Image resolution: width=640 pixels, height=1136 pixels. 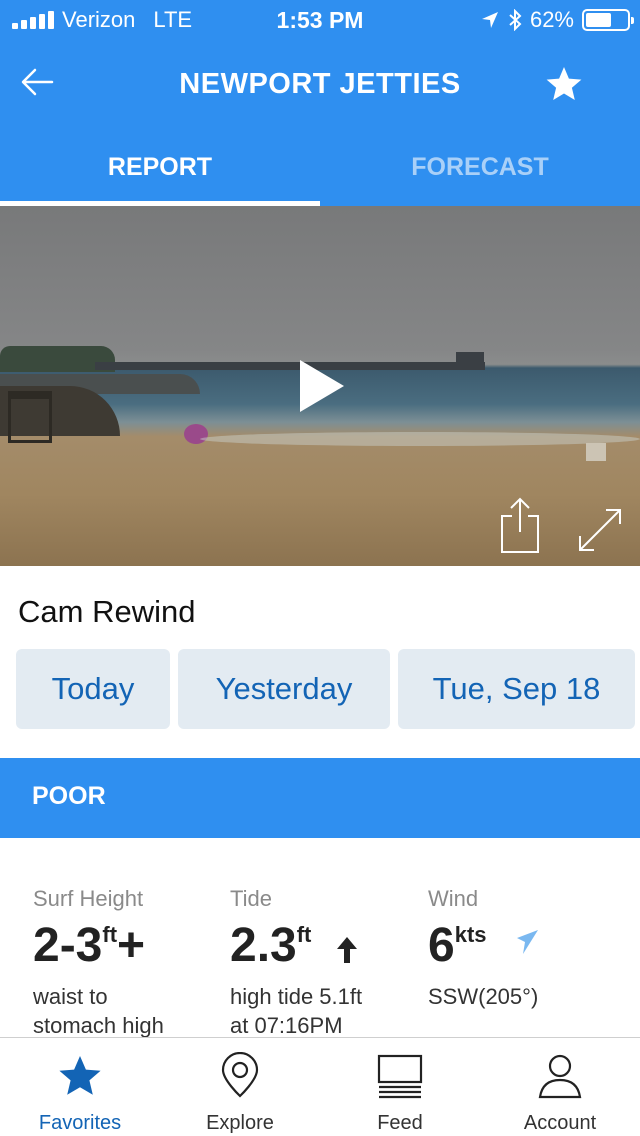 I want to click on wind-value: 6kts, so click(x=485, y=945).